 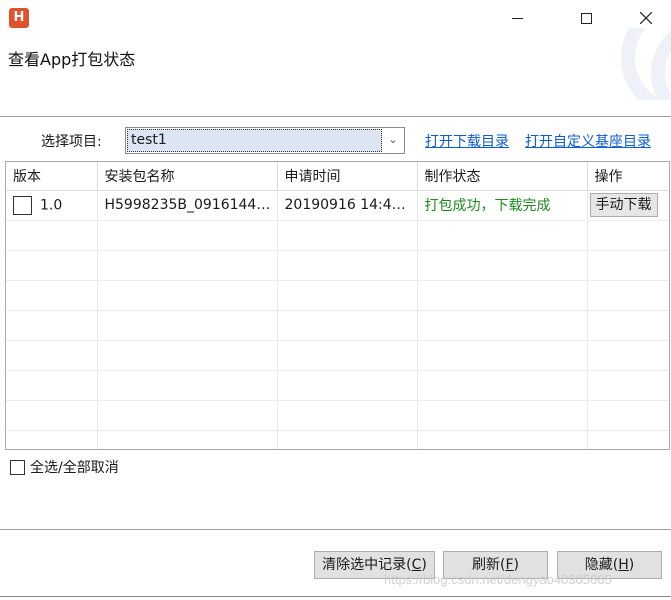 I want to click on project-label: 选择项目:, so click(x=71, y=142).